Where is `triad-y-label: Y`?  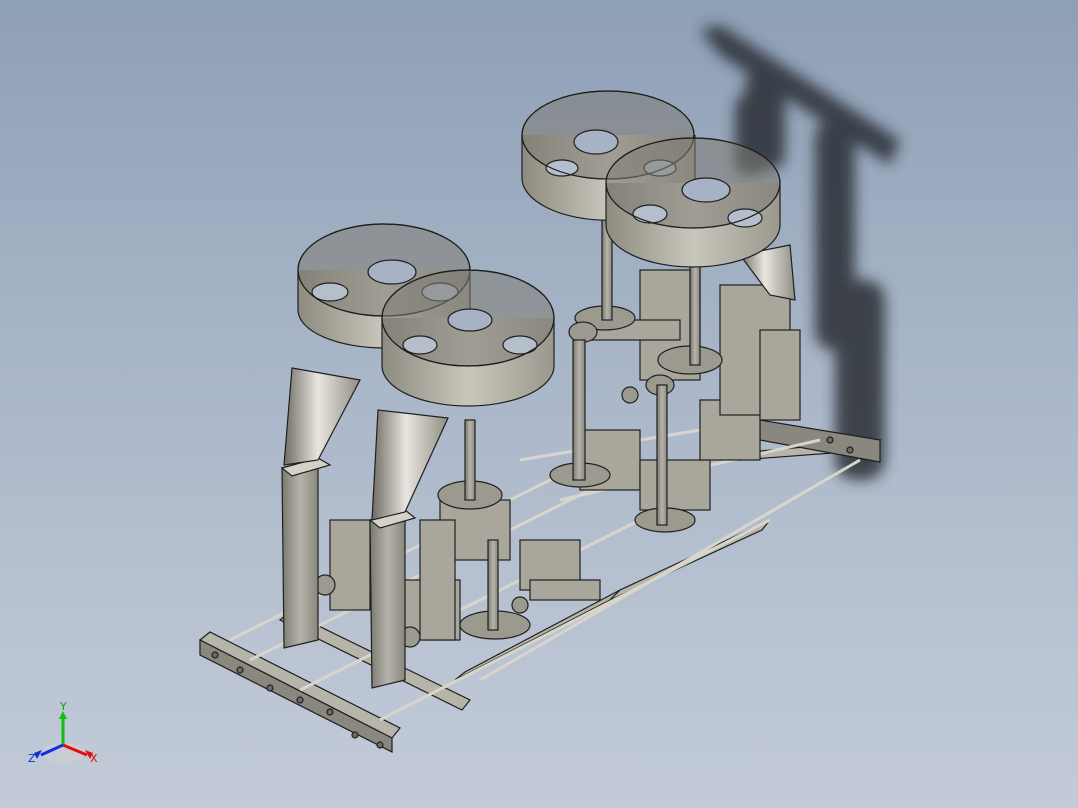 triad-y-label: Y is located at coordinates (63, 706).